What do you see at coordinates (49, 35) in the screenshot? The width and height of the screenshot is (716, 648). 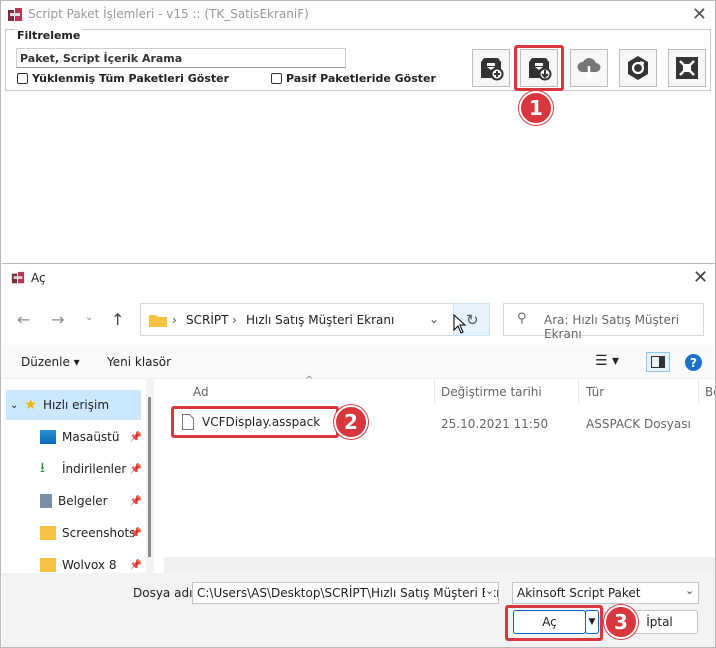 I see `filter-group-label: Filtreleme` at bounding box center [49, 35].